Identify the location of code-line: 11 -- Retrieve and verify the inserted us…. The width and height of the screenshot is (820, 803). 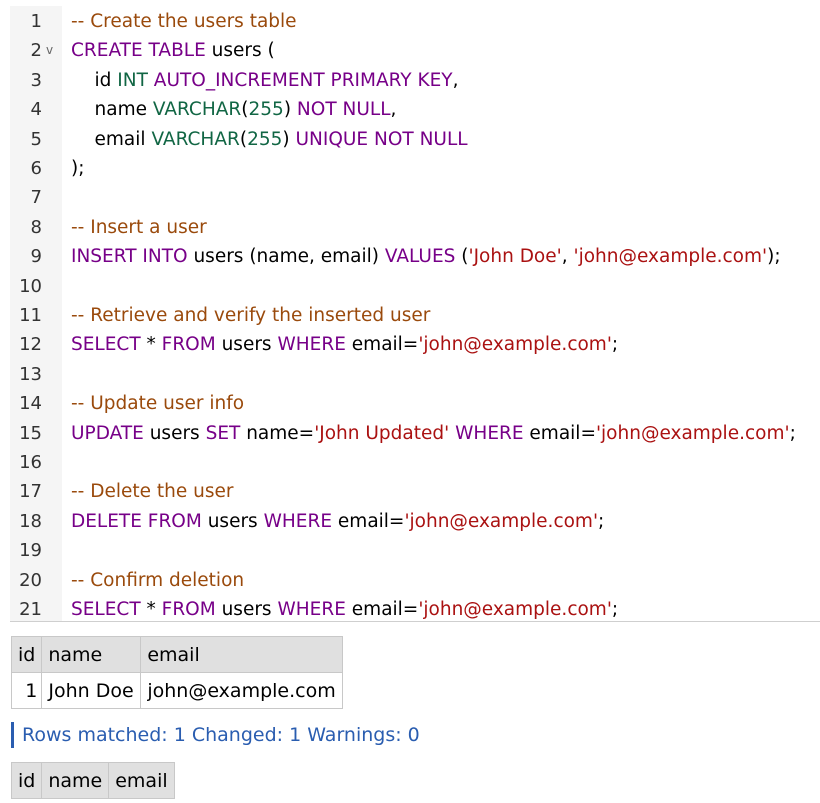
(415, 315).